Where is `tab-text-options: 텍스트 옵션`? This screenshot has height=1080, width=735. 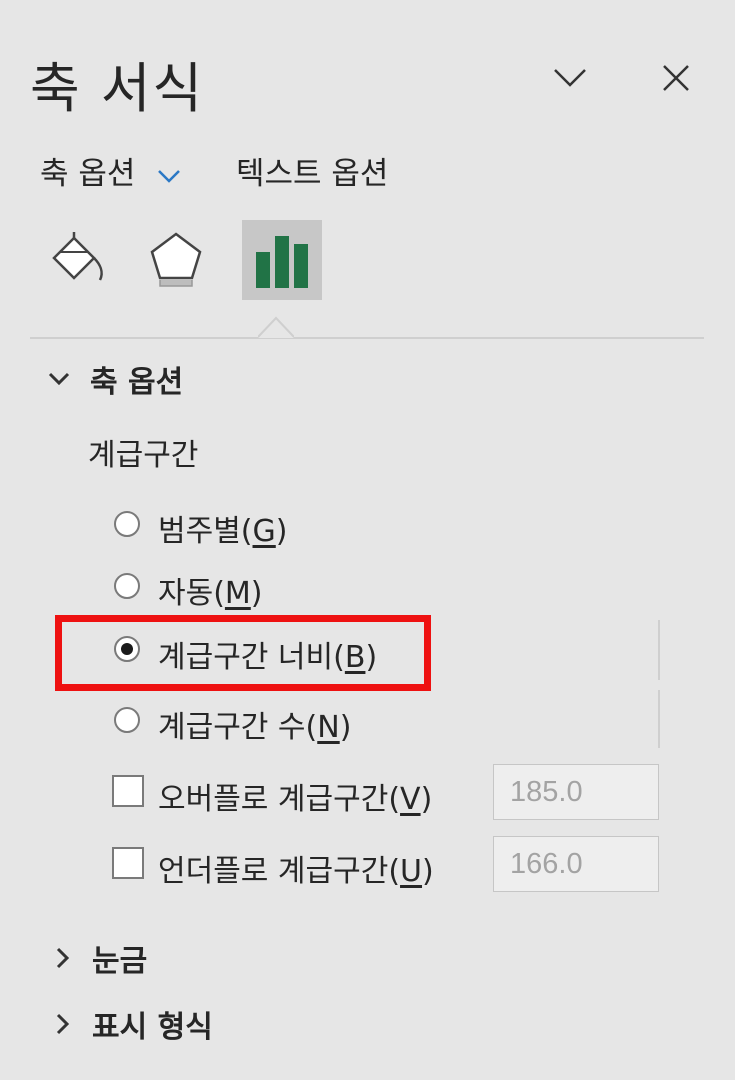 tab-text-options: 텍스트 옵션 is located at coordinates (312, 170).